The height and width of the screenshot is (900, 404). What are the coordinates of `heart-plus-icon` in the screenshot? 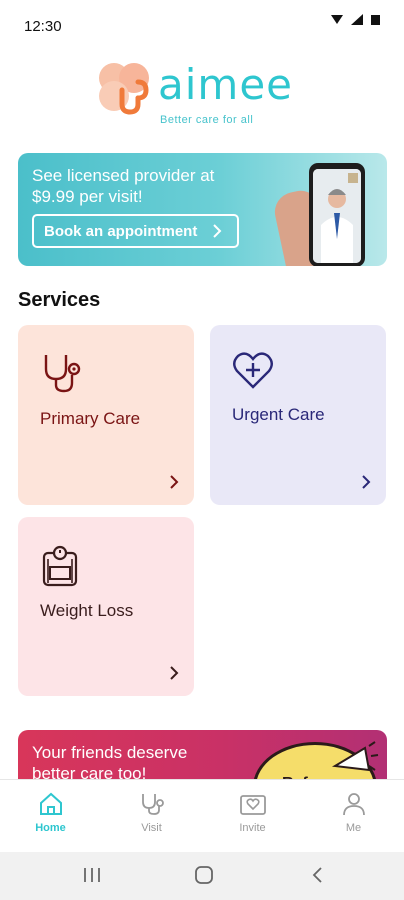 It's located at (253, 370).